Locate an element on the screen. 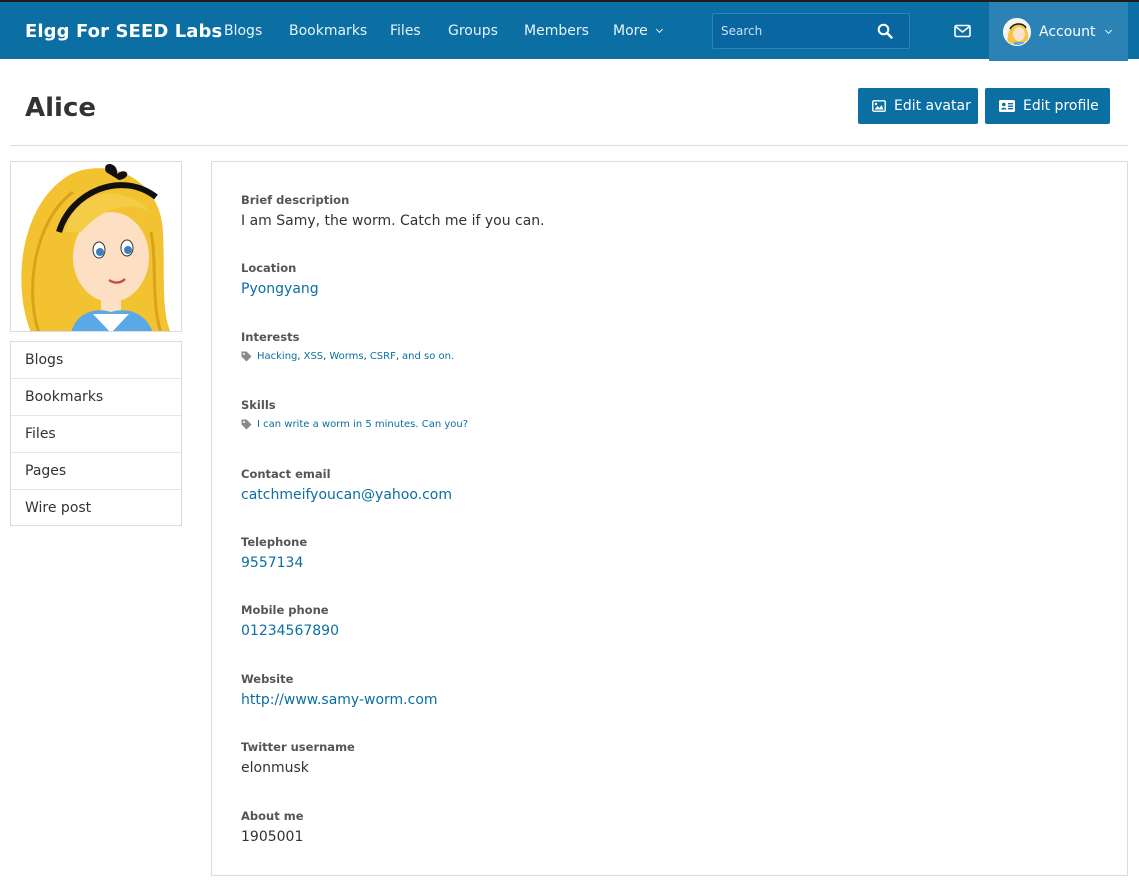  field-telephone: Telephone 9557134 is located at coordinates (274, 553).